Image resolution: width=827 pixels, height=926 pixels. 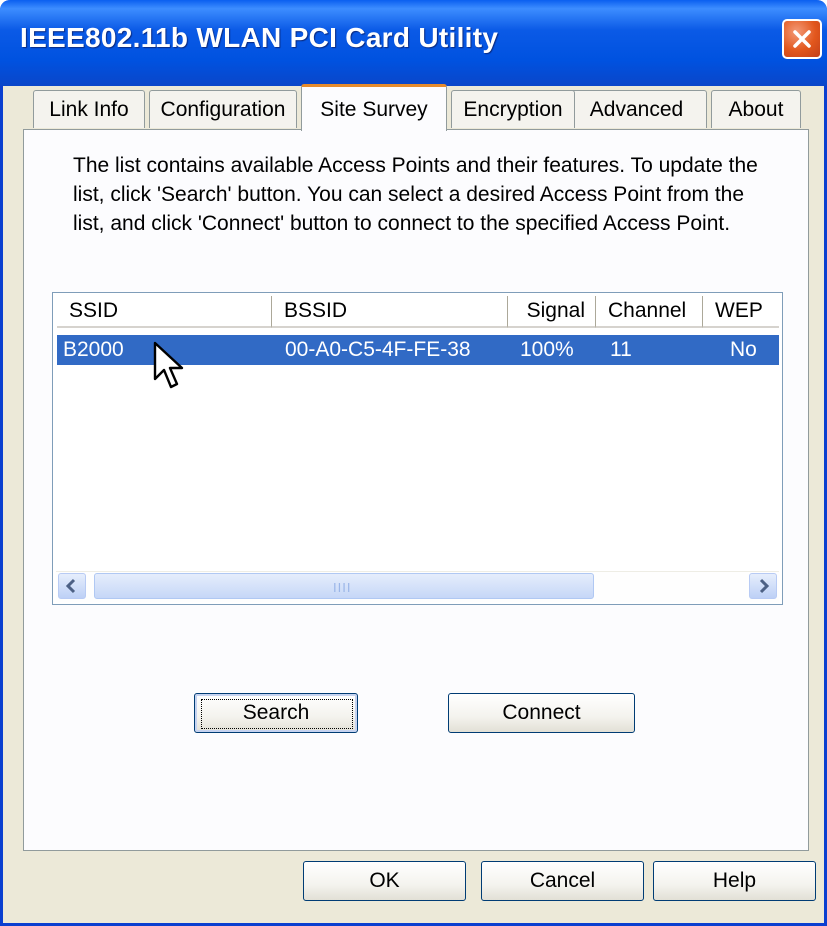 I want to click on close-icon, so click(x=802, y=39).